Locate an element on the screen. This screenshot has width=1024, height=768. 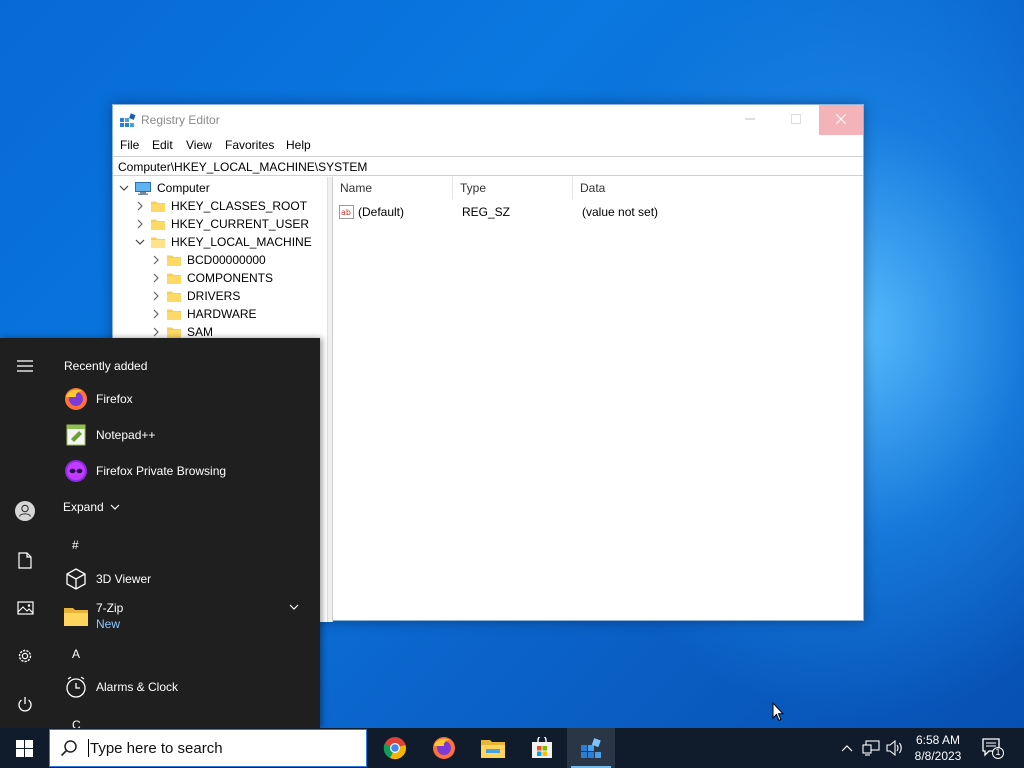
section-header-hash: # is located at coordinates (75, 545).